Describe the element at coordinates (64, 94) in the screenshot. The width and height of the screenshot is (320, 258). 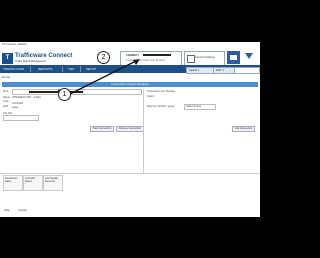
I see `callout-one-badge: 1` at that location.